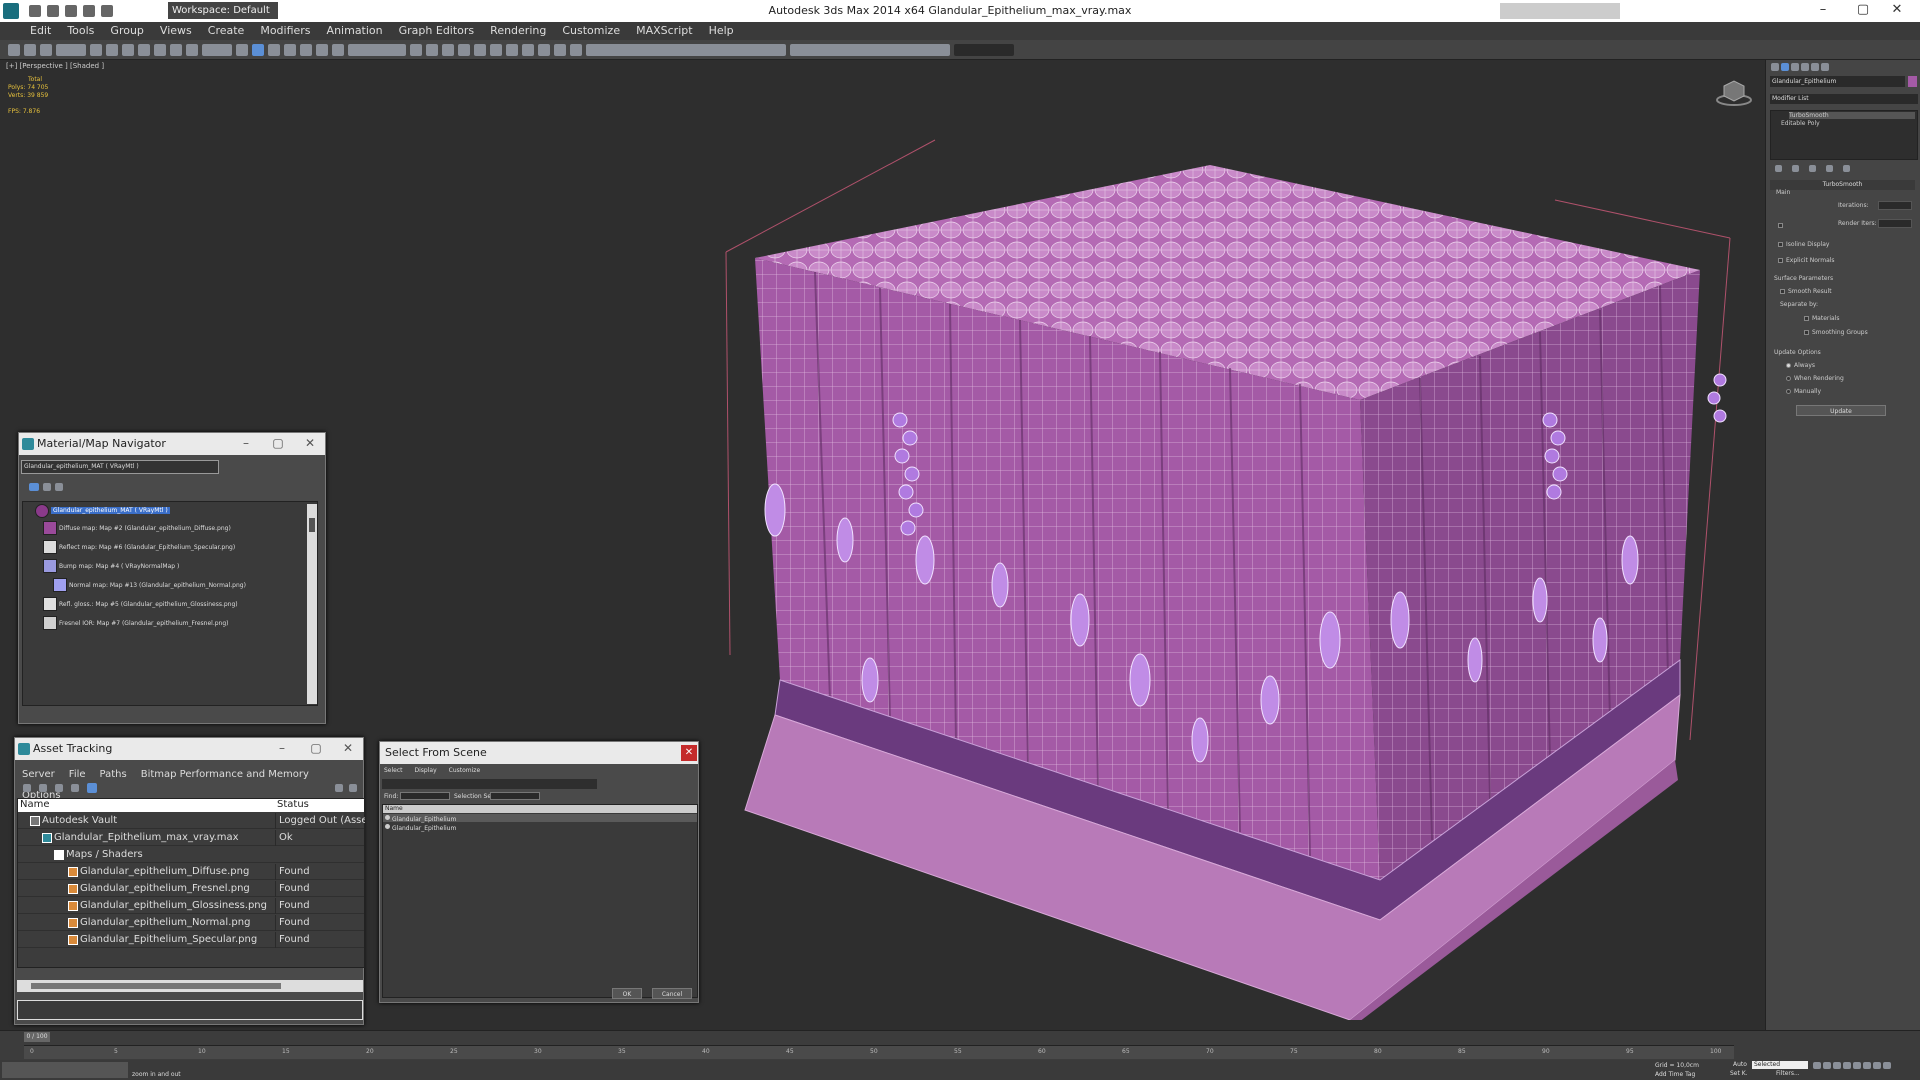 This screenshot has height=1080, width=1920. What do you see at coordinates (1825, 67) in the screenshot?
I see `utilities-tab-icon` at bounding box center [1825, 67].